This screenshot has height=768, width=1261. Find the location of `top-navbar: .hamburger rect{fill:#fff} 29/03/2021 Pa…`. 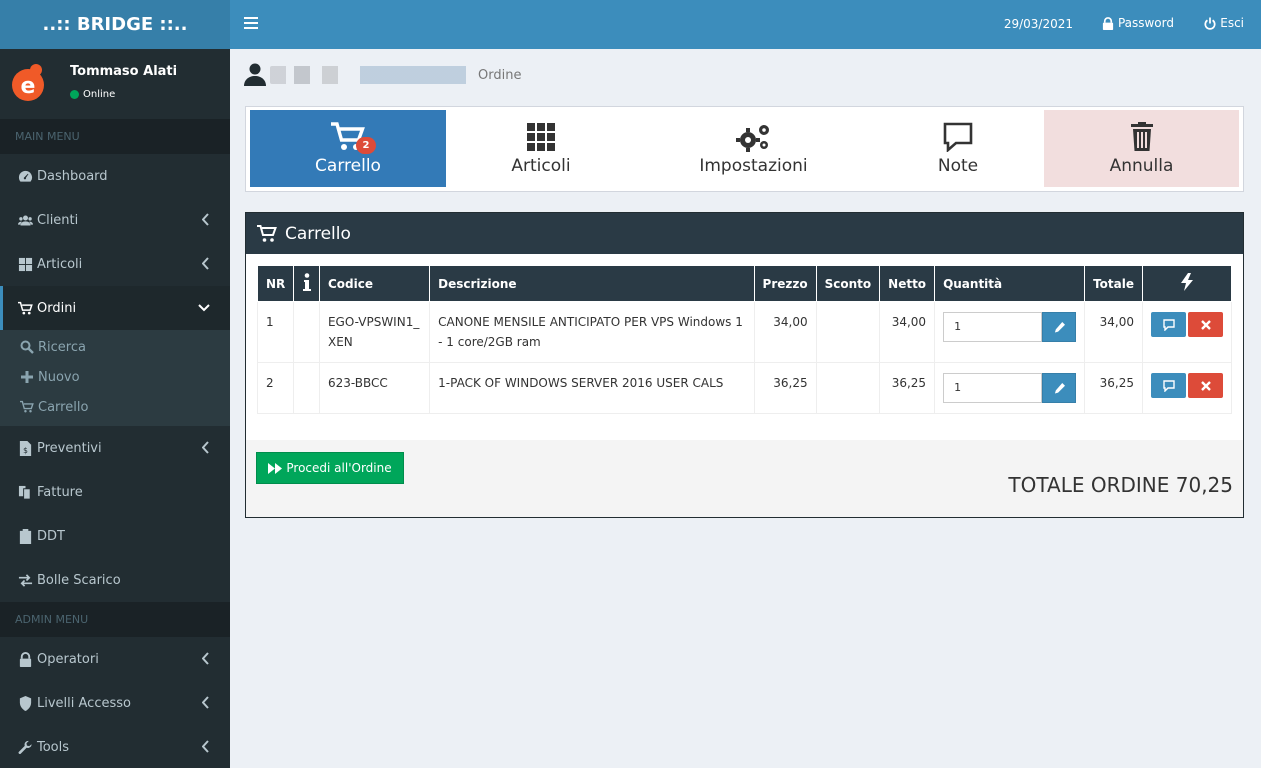

top-navbar: .hamburger rect{fill:#fff} 29/03/2021 Pa… is located at coordinates (745, 24).